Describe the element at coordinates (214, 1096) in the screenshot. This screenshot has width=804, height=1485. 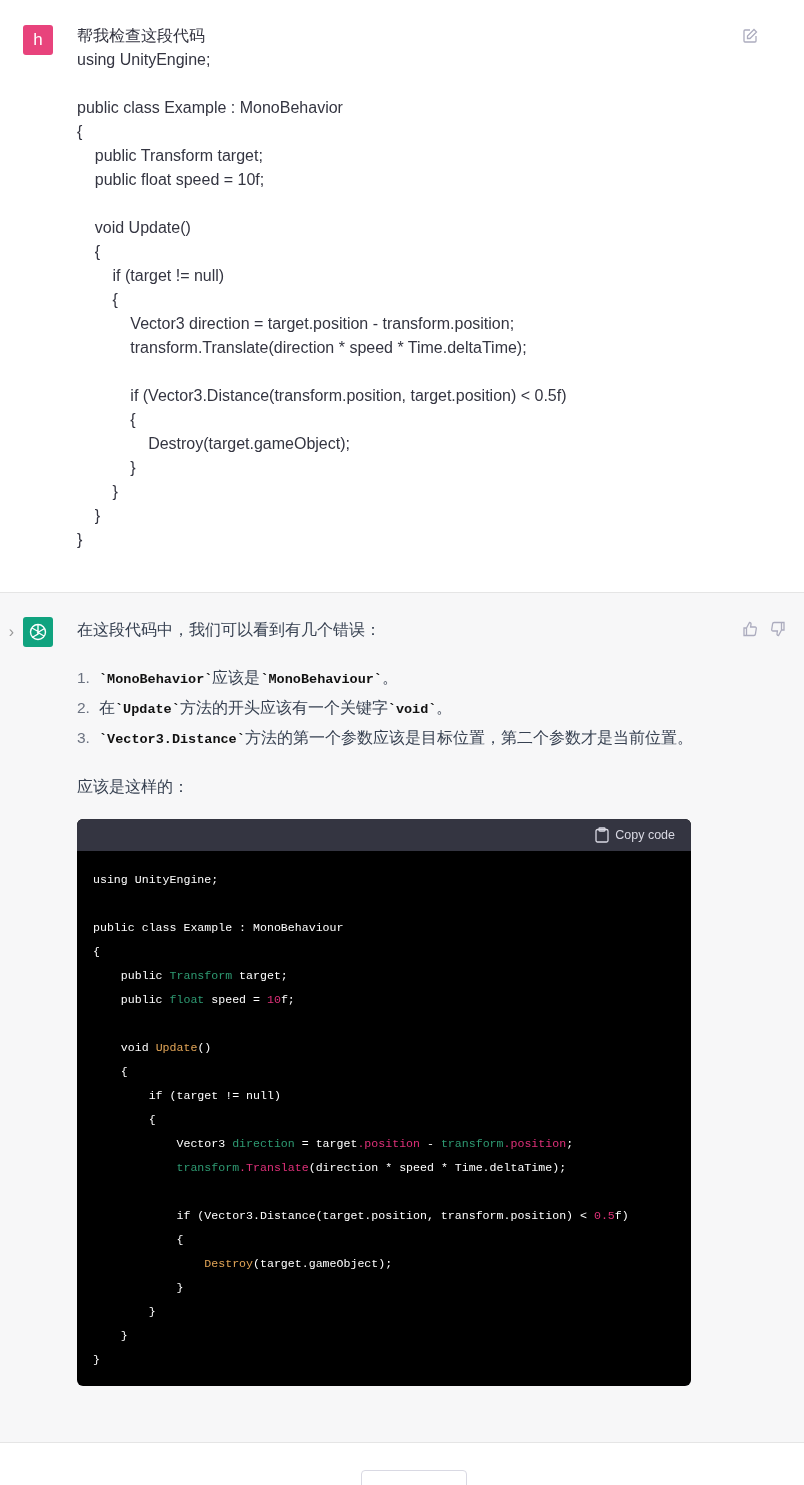
I see `code-line: if (target != null)` at that location.